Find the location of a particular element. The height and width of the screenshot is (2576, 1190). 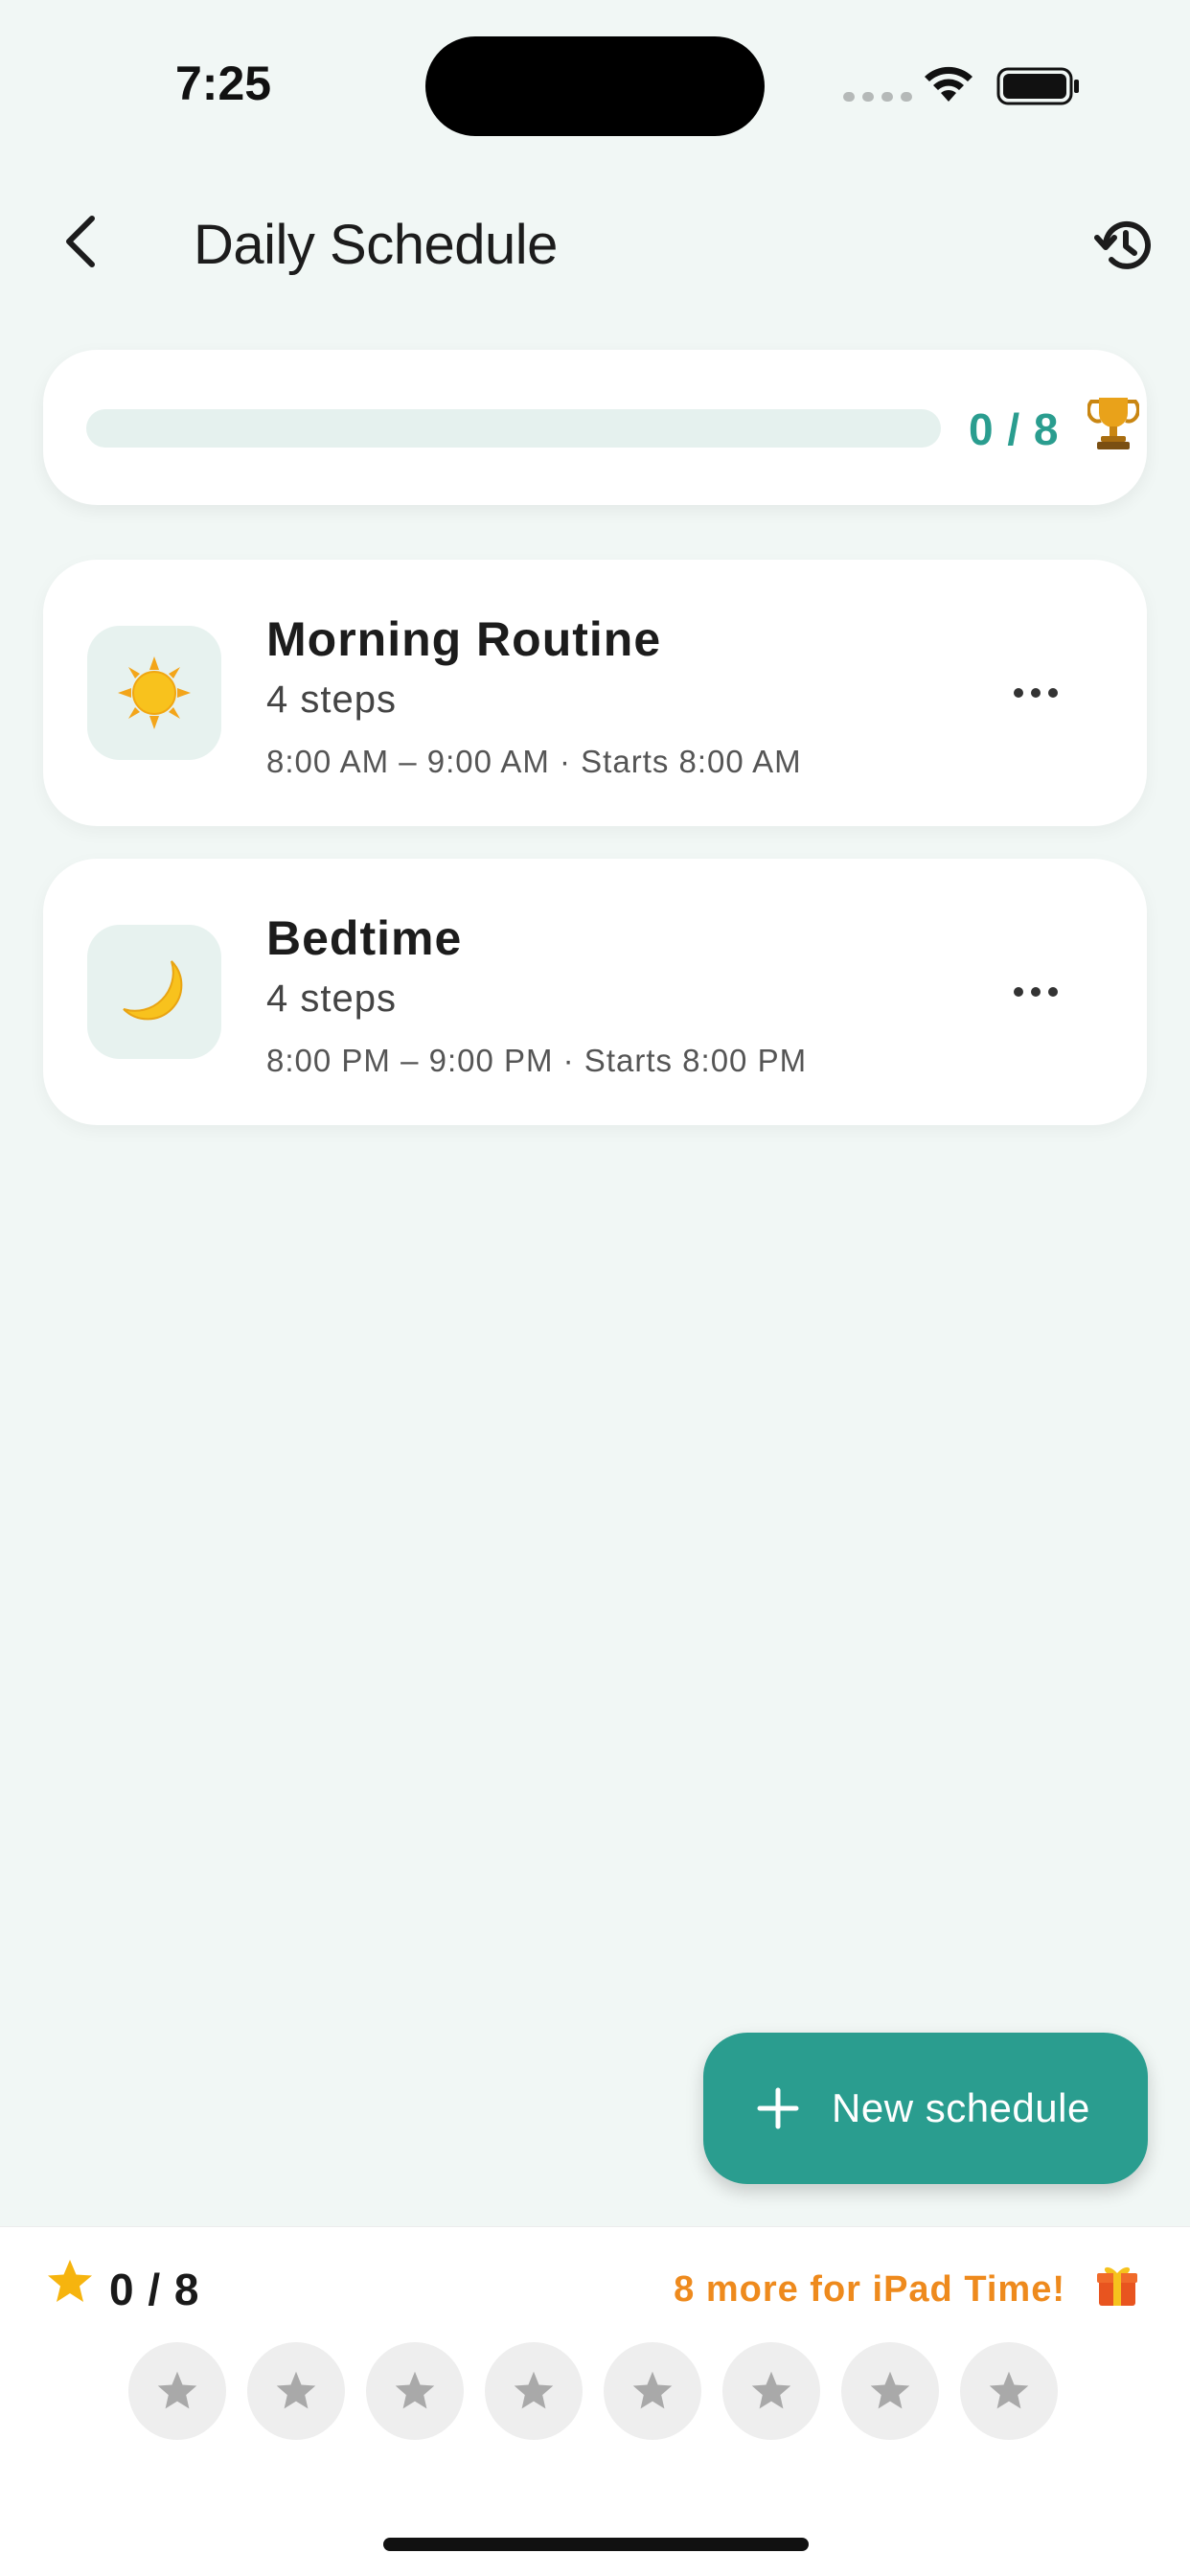

plus-icon is located at coordinates (778, 2108).